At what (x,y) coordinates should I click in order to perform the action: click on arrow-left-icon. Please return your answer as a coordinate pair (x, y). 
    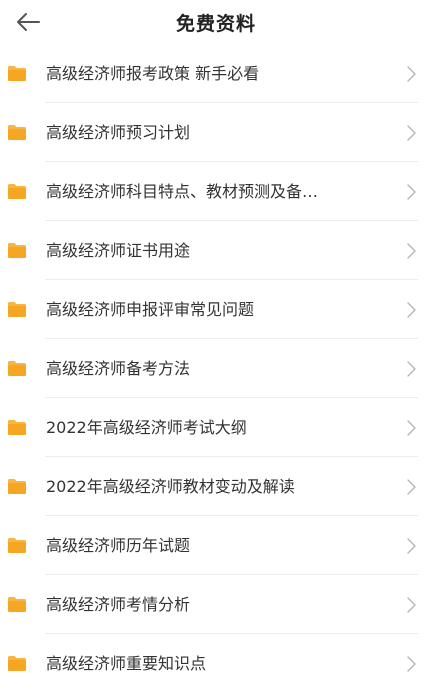
    Looking at the image, I should click on (28, 22).